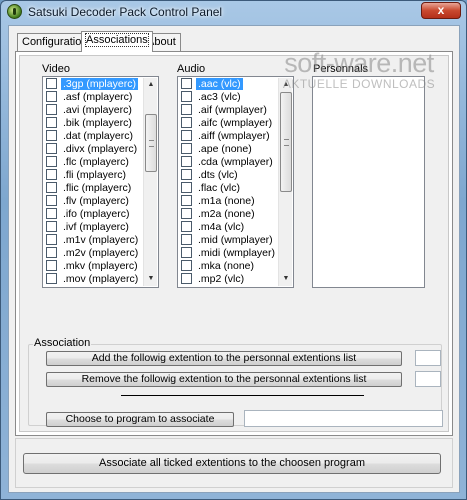 Image resolution: width=467 pixels, height=500 pixels. I want to click on video-list-item: .avi (mplayerc), so click(93, 110).